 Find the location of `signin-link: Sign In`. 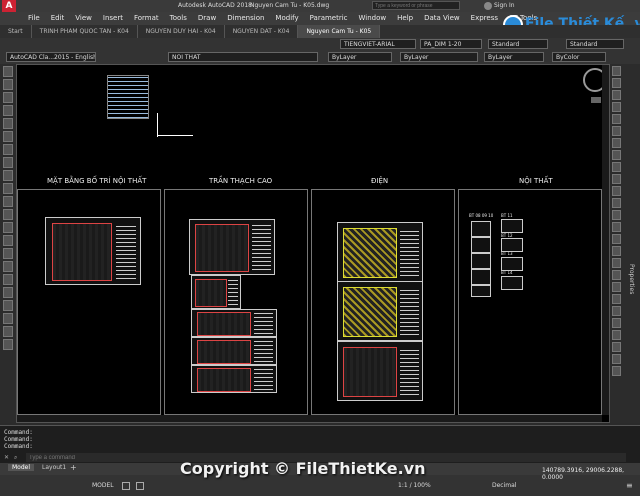

signin-link: Sign In is located at coordinates (504, 5).